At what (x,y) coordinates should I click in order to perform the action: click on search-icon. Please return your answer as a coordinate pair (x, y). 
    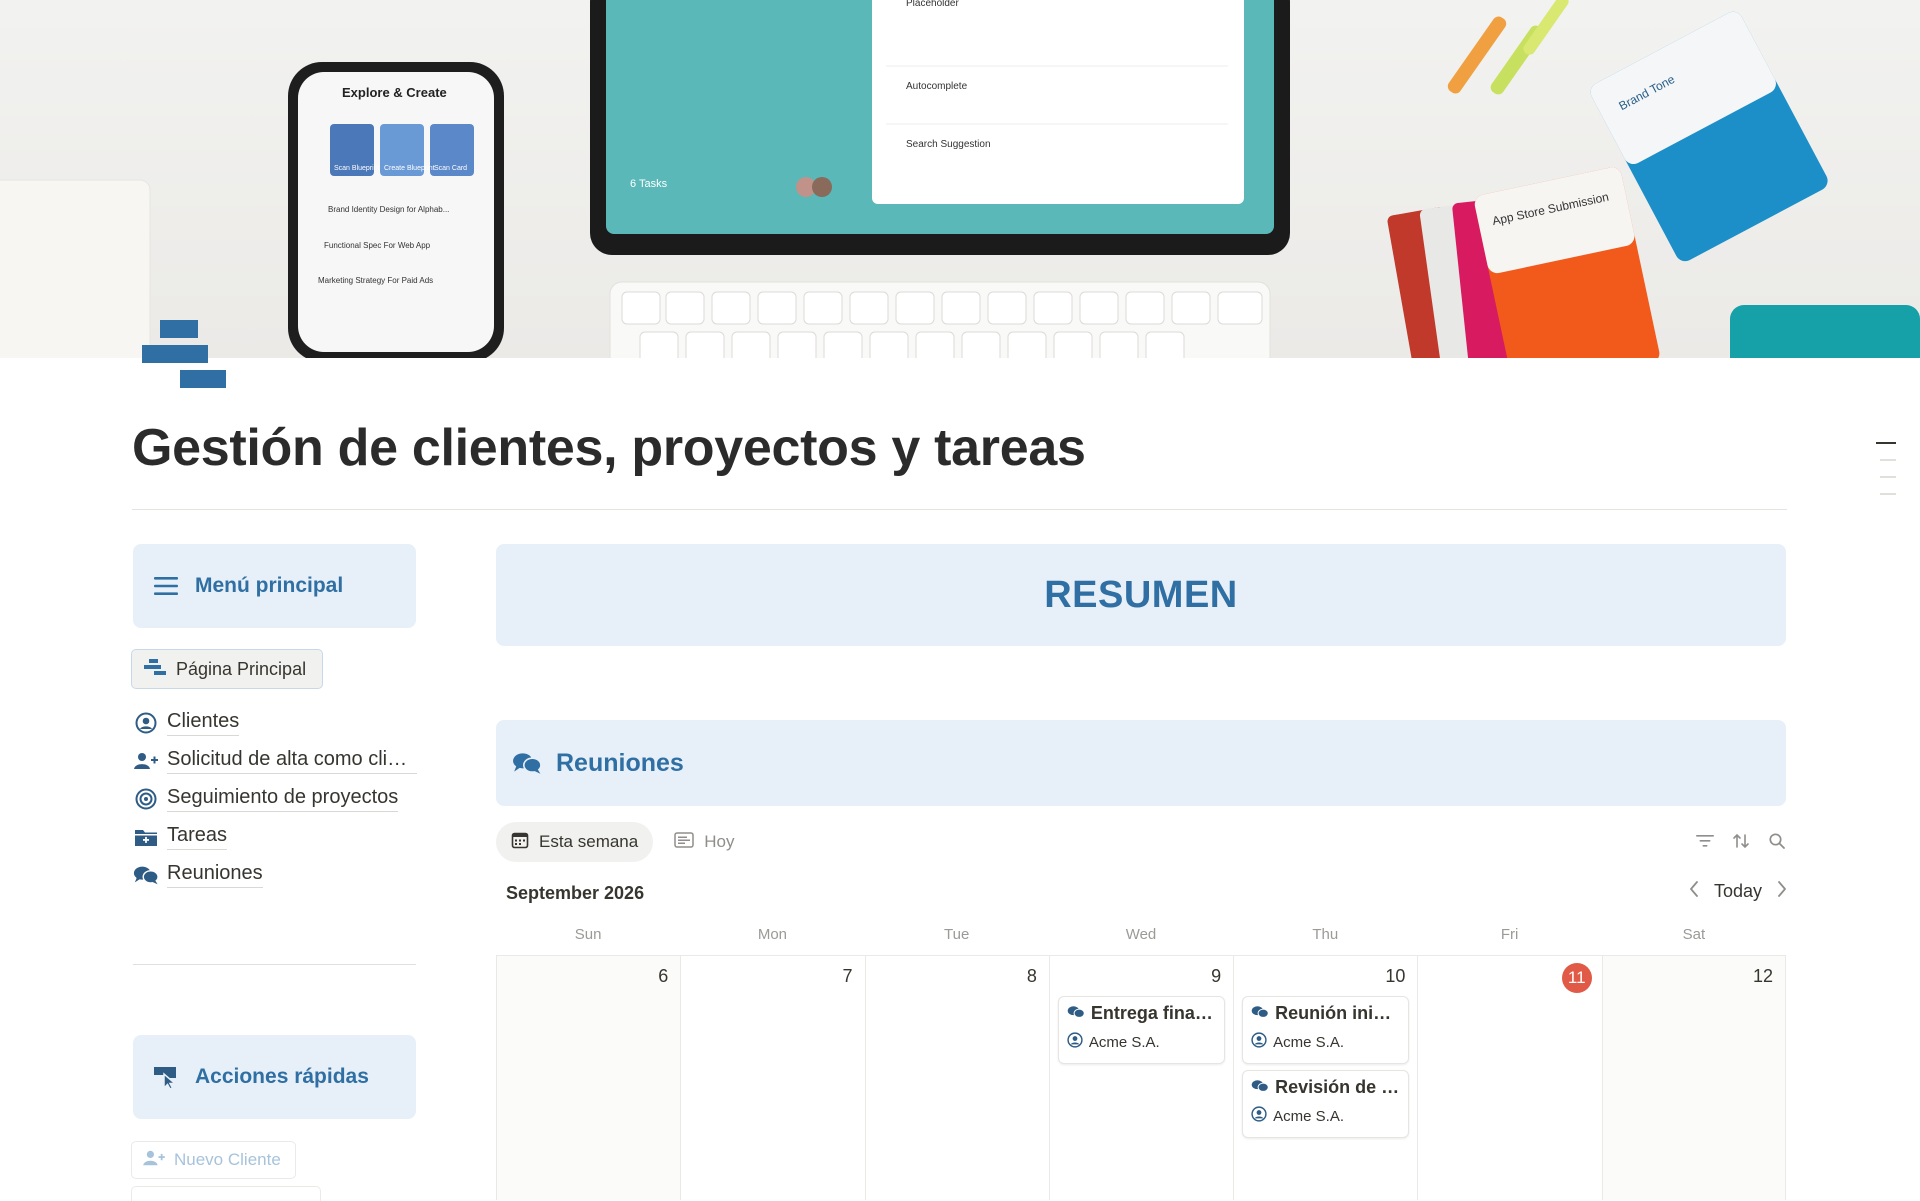
    Looking at the image, I should click on (1777, 841).